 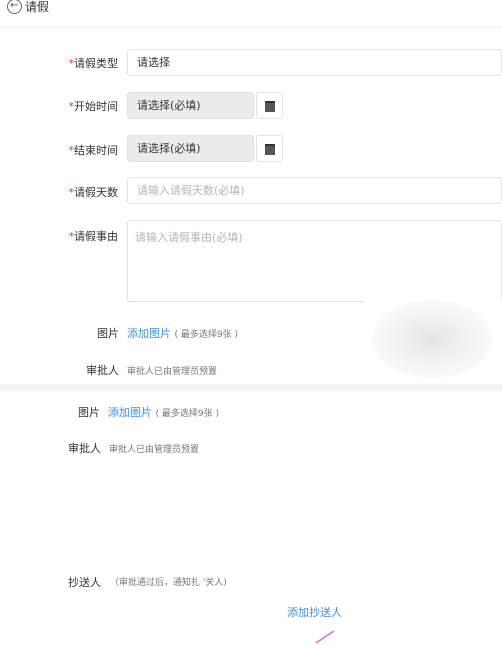 I want to click on days-label: *请假天数, so click(x=78, y=192).